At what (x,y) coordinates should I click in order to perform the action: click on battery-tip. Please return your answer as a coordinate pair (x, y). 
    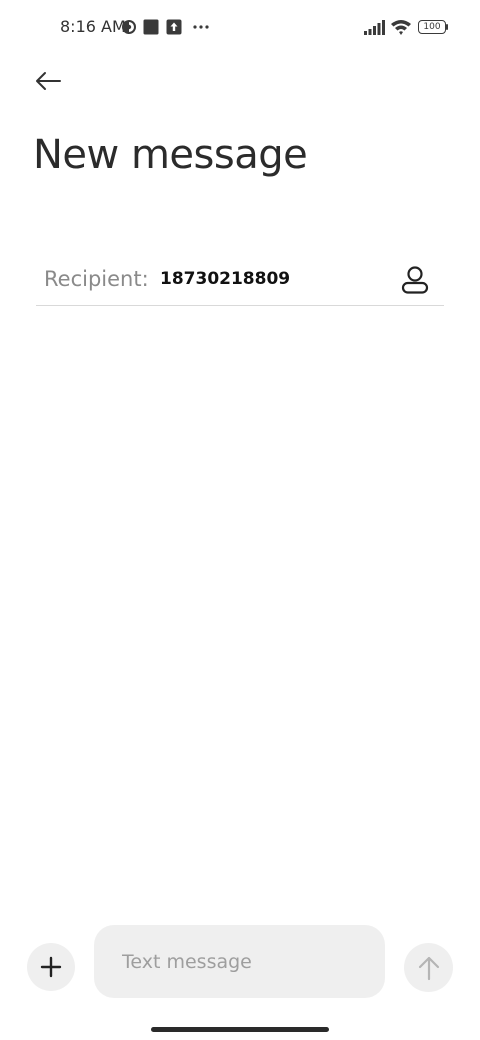
    Looking at the image, I should click on (447, 27).